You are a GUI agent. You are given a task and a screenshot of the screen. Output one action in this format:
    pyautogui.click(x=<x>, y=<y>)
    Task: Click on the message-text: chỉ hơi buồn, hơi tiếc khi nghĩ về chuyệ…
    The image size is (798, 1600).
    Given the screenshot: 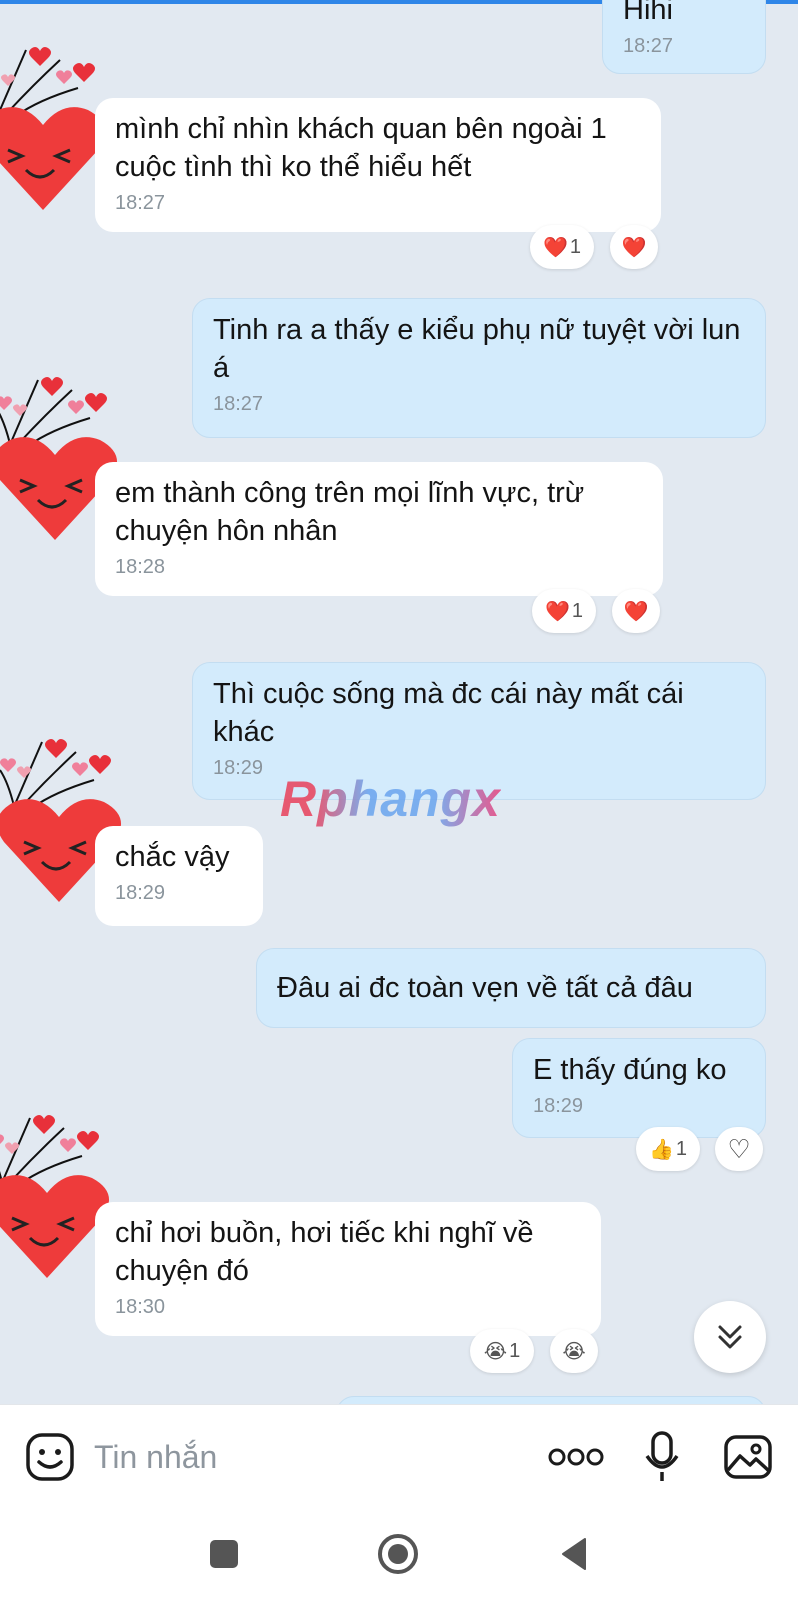 What is the action you would take?
    pyautogui.click(x=324, y=1252)
    